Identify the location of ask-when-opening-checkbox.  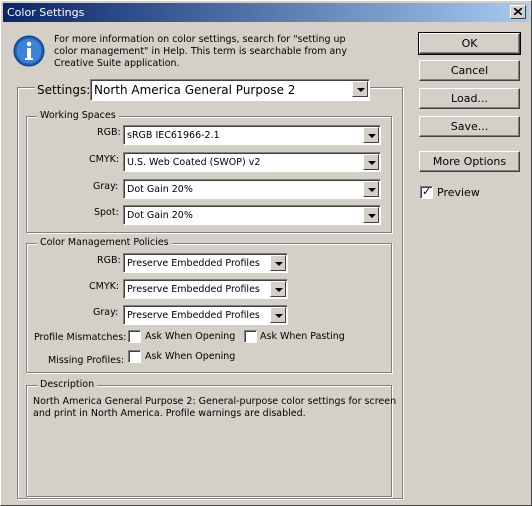
(134, 336).